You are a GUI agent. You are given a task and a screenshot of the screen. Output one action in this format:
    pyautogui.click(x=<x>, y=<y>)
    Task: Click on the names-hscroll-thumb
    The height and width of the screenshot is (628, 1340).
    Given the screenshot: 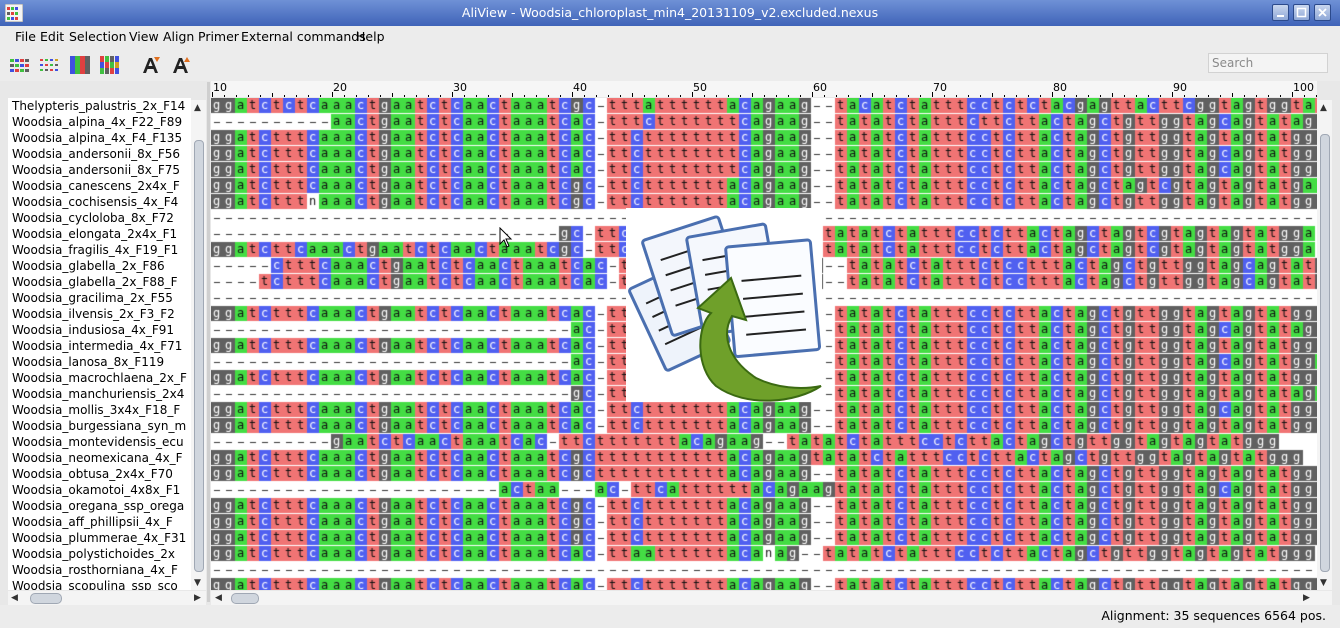 What is the action you would take?
    pyautogui.click(x=46, y=598)
    